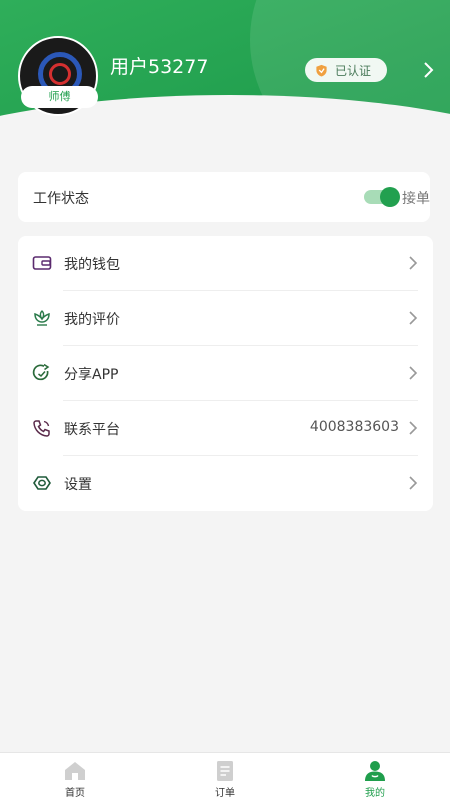 The image size is (450, 800). What do you see at coordinates (416, 199) in the screenshot?
I see `work-status-value: 接单` at bounding box center [416, 199].